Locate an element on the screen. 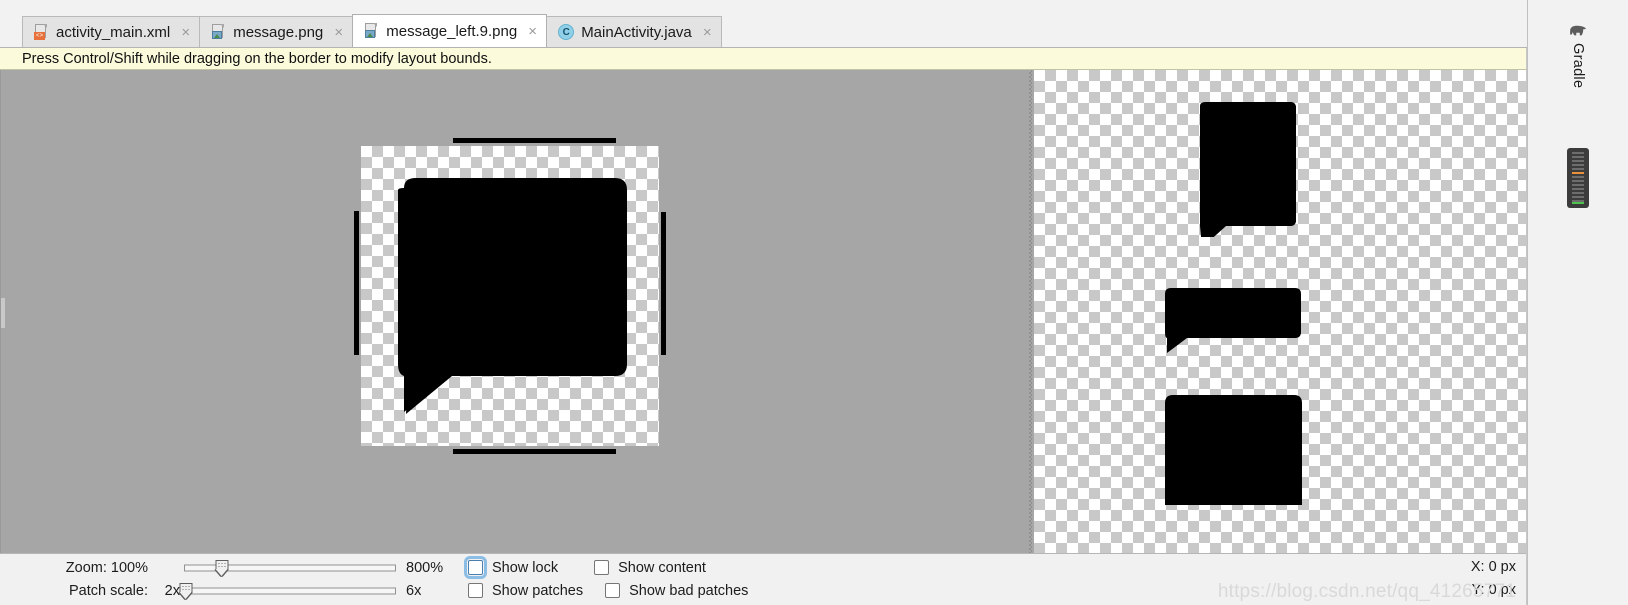  tab-label: message.png is located at coordinates (278, 32).